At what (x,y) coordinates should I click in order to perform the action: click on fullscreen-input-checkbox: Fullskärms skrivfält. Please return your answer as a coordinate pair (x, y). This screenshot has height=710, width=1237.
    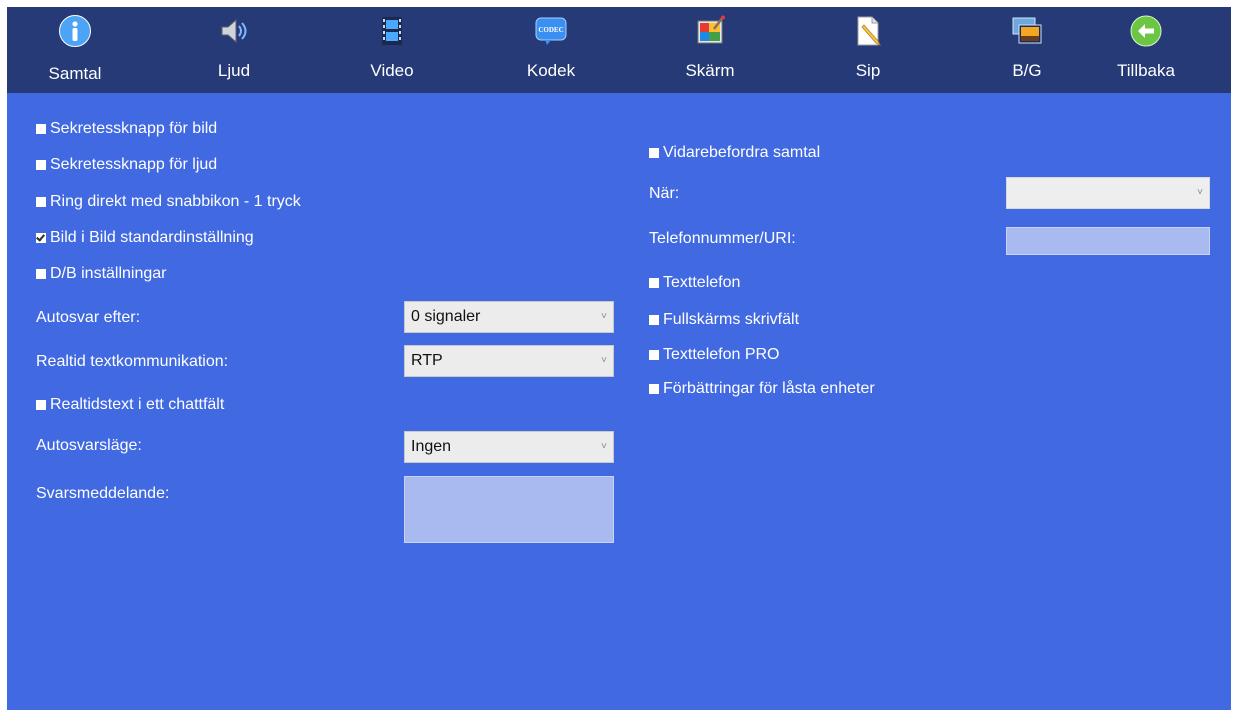
    Looking at the image, I should click on (724, 320).